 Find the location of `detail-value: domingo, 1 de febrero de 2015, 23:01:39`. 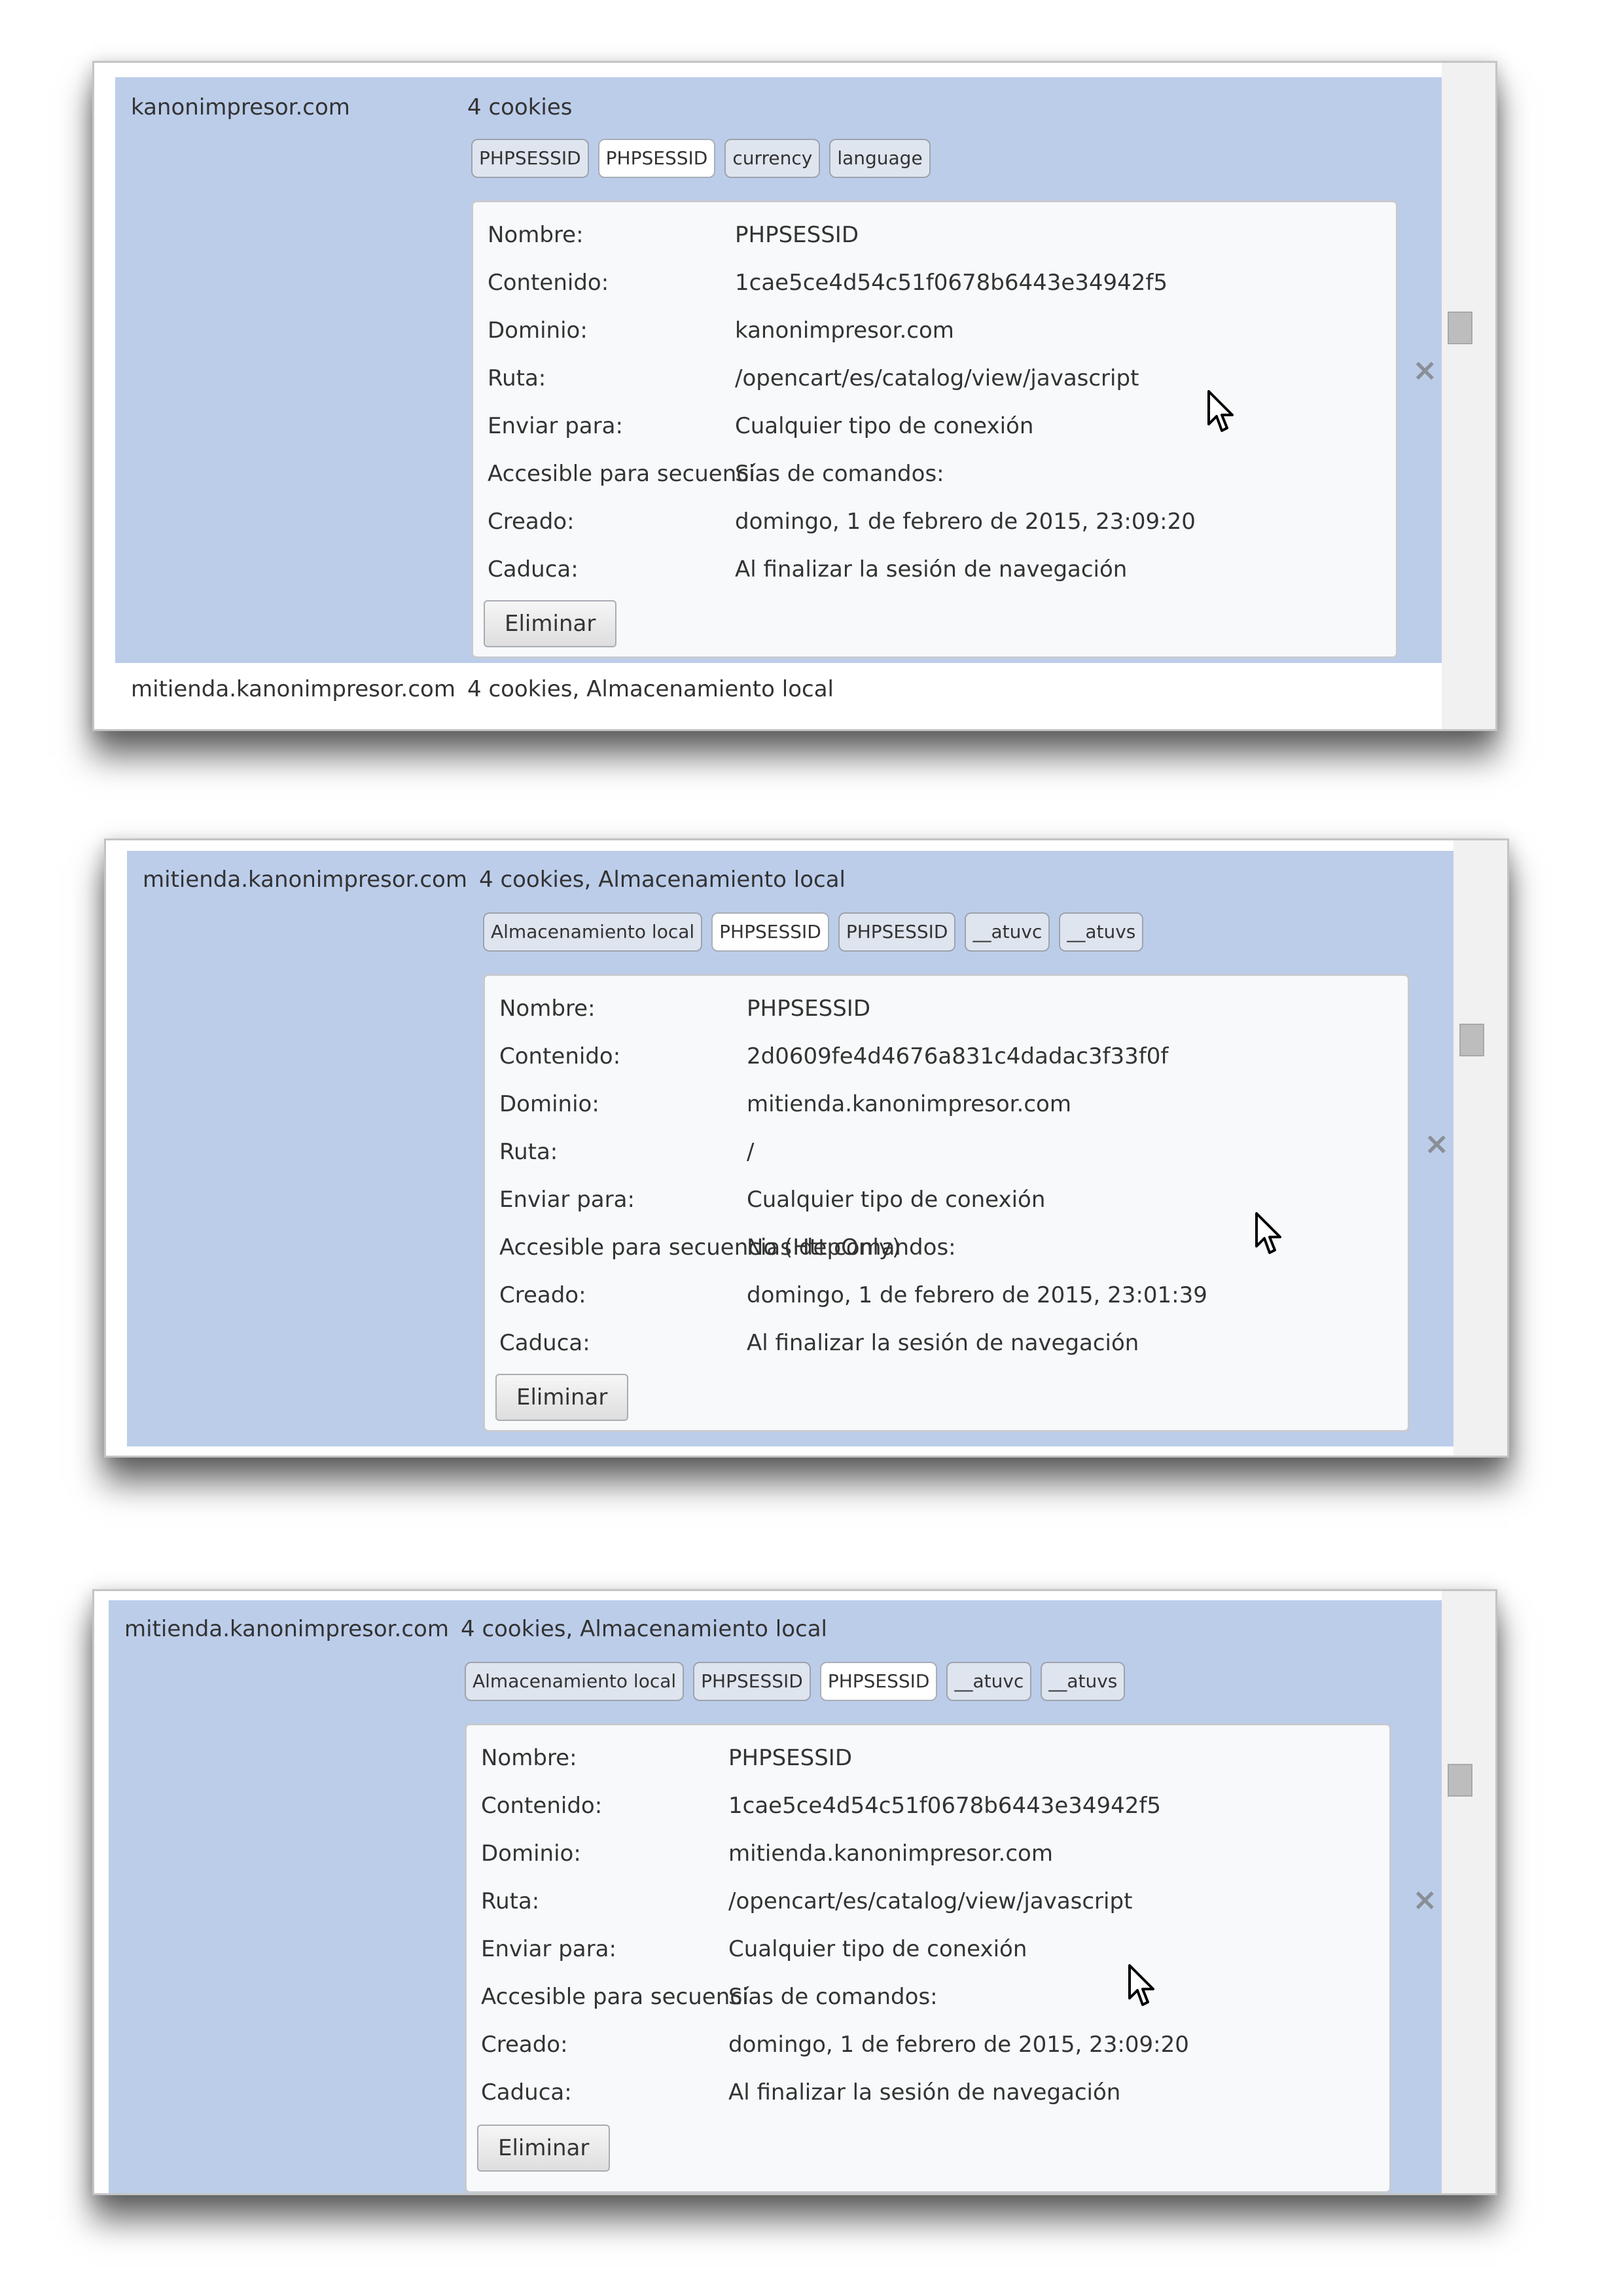

detail-value: domingo, 1 de febrero de 2015, 23:01:39 is located at coordinates (977, 1295).